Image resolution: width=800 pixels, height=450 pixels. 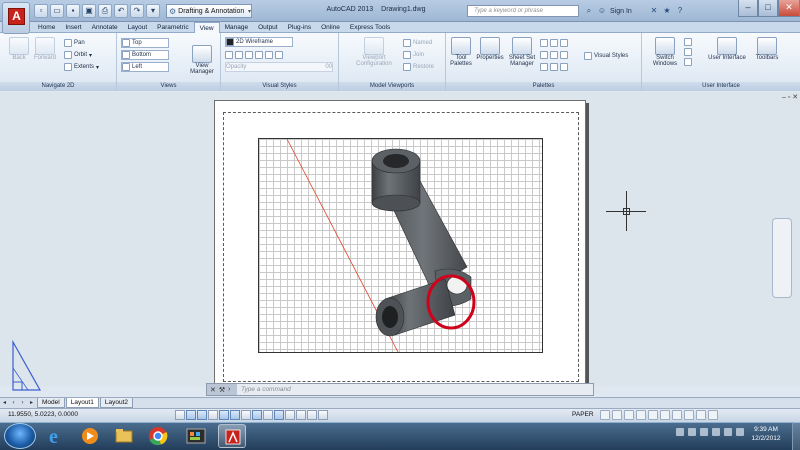 What do you see at coordinates (206, 27) in the screenshot?
I see `tab-view: View` at bounding box center [206, 27].